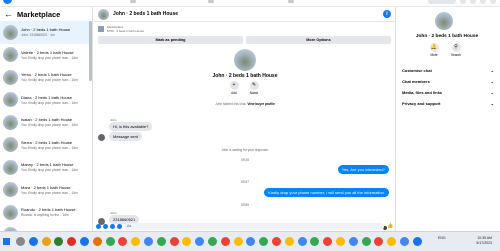 Image resolution: width=500 pixels, height=251 pixels. What do you see at coordinates (45, 215) in the screenshot?
I see `conversation-preview: Ruando: is anything for the... 16m` at bounding box center [45, 215].